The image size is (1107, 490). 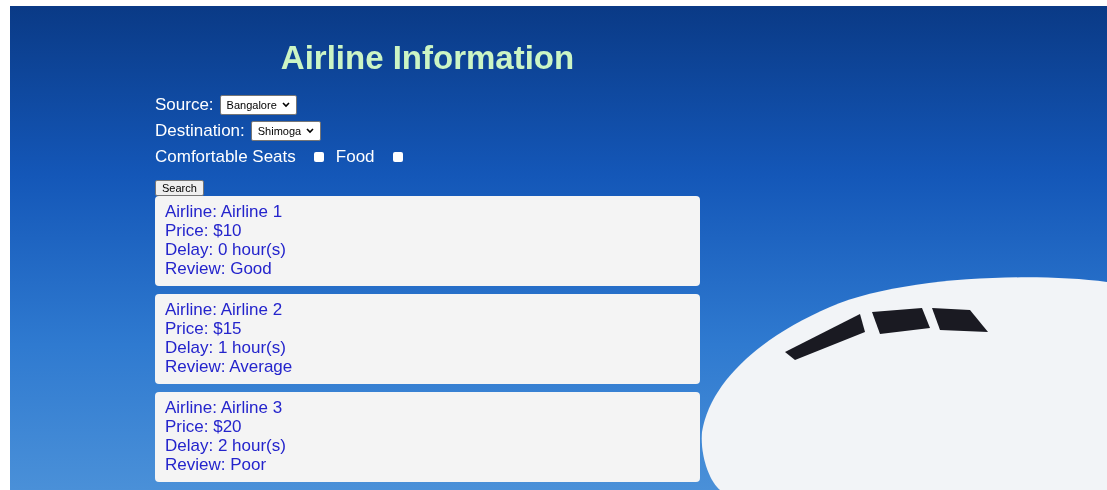 What do you see at coordinates (224, 407) in the screenshot?
I see `result-line: Airline: Airline 3` at bounding box center [224, 407].